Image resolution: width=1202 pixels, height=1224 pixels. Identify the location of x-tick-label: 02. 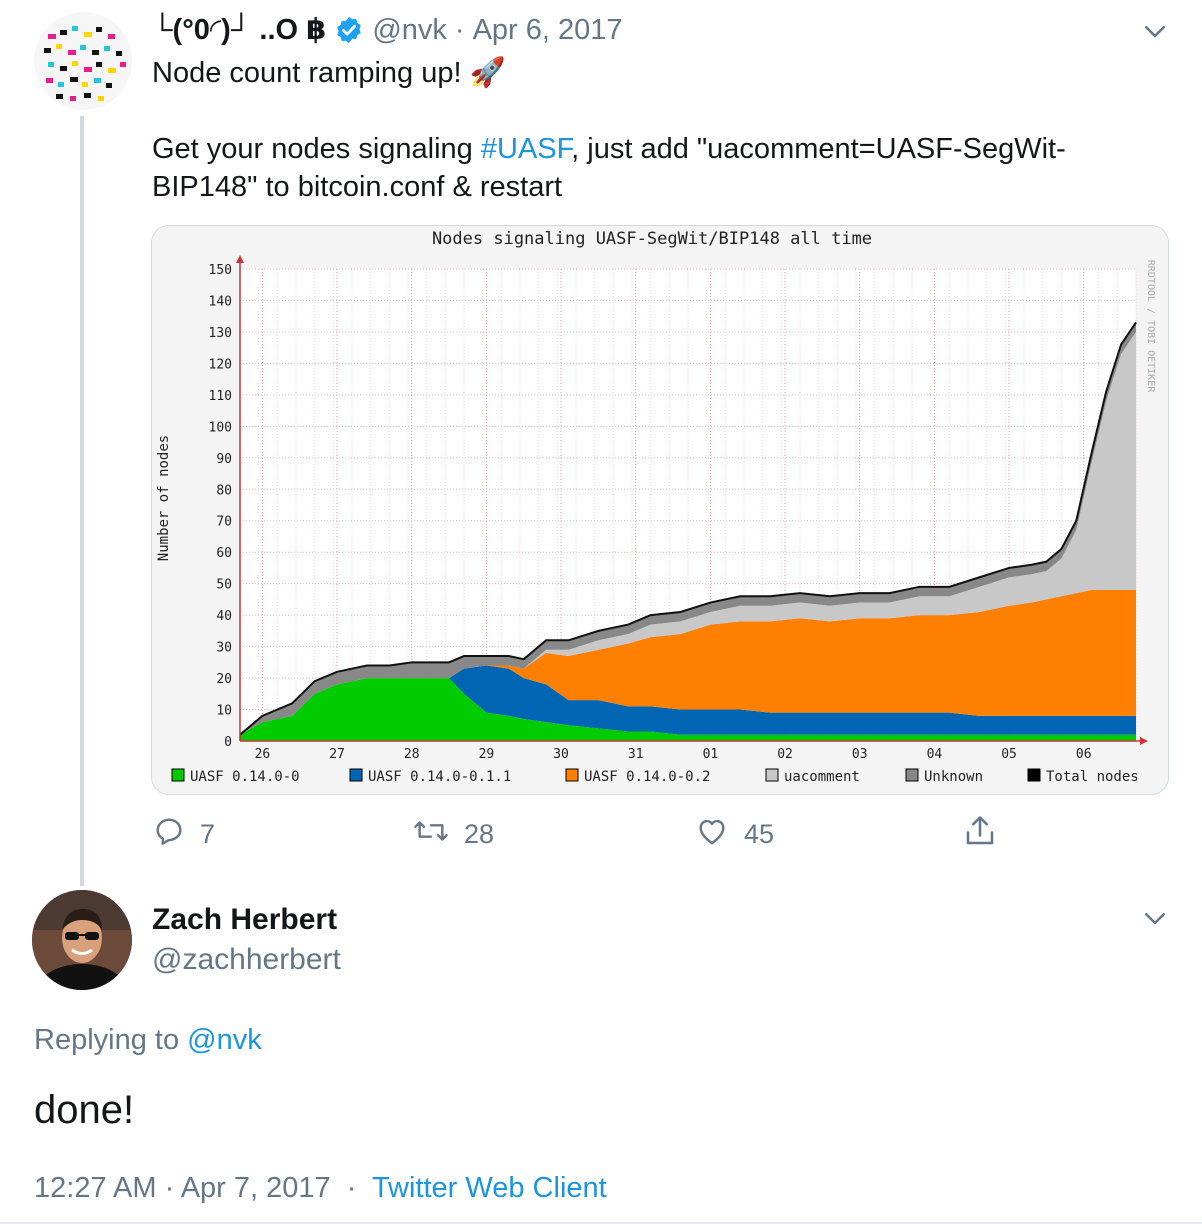
(785, 754).